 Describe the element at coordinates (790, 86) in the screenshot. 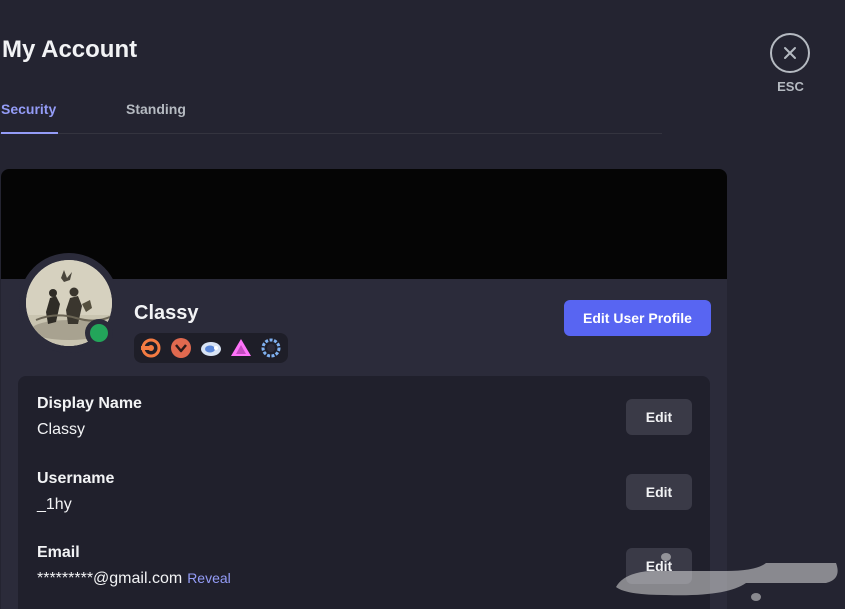

I see `esc-label: ESC` at that location.